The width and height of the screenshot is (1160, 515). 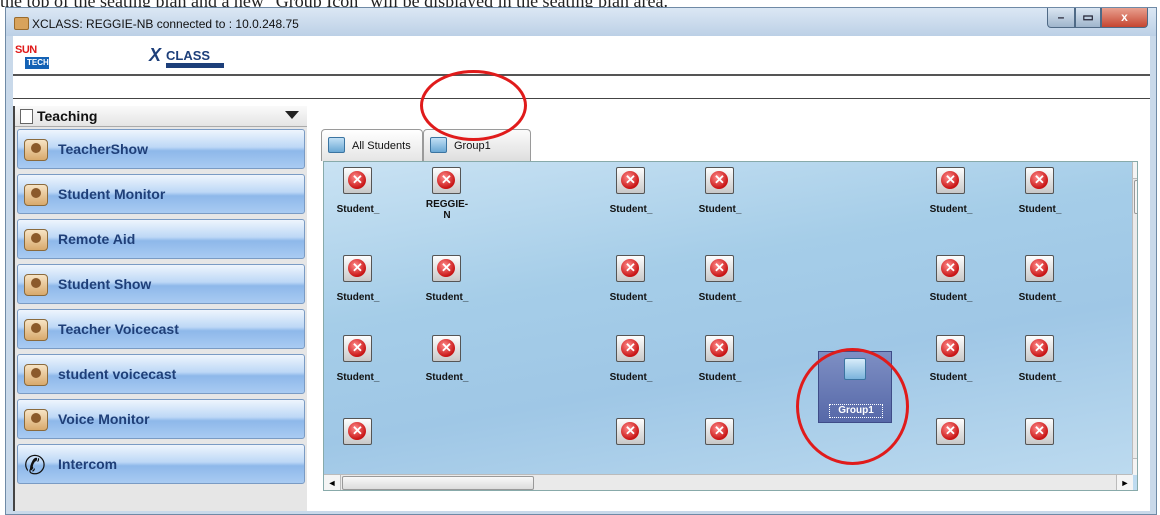 What do you see at coordinates (292, 115) in the screenshot?
I see `chevron-down-icon` at bounding box center [292, 115].